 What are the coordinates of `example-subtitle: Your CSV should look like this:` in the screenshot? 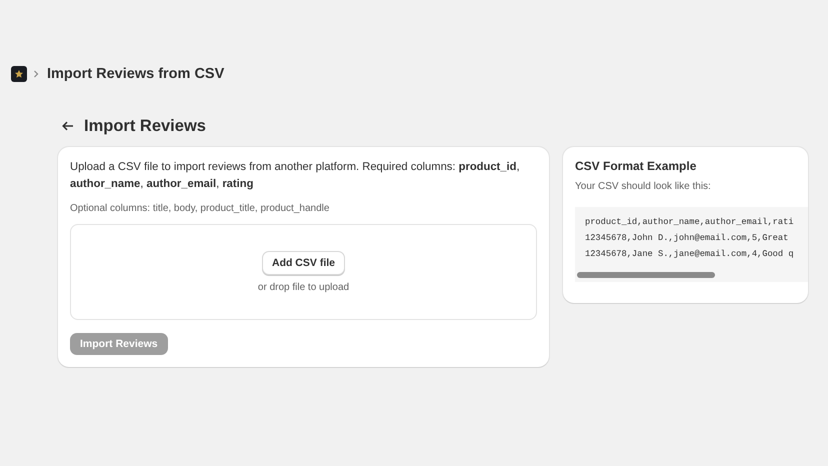 It's located at (643, 186).